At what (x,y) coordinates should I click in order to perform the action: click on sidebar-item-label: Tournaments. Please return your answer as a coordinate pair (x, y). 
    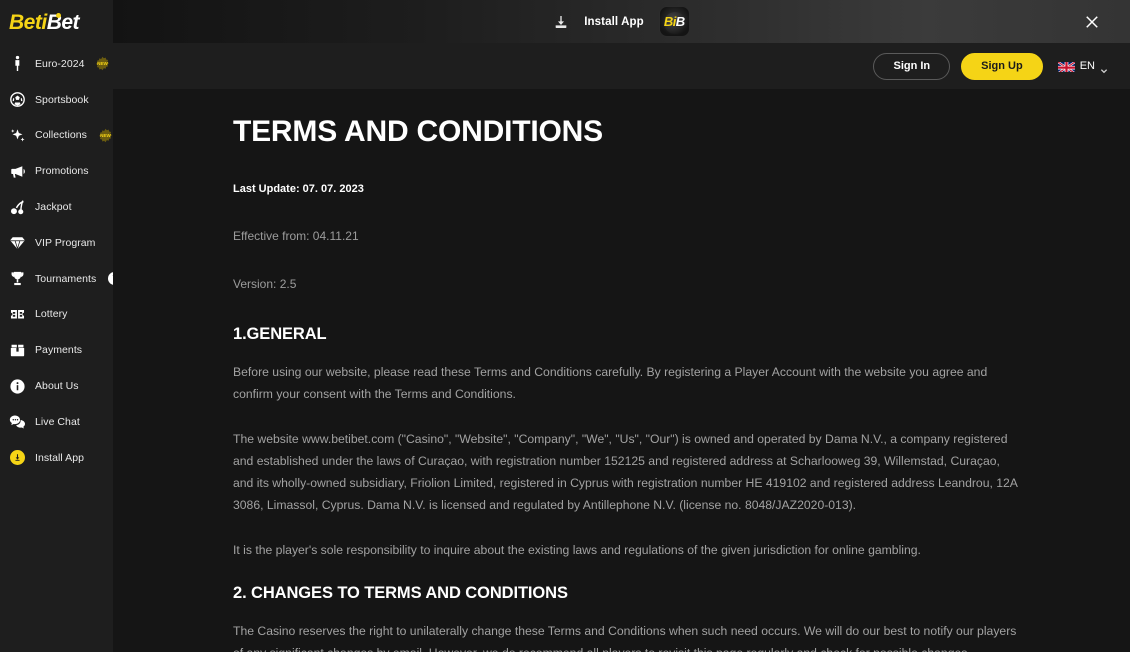
    Looking at the image, I should click on (66, 278).